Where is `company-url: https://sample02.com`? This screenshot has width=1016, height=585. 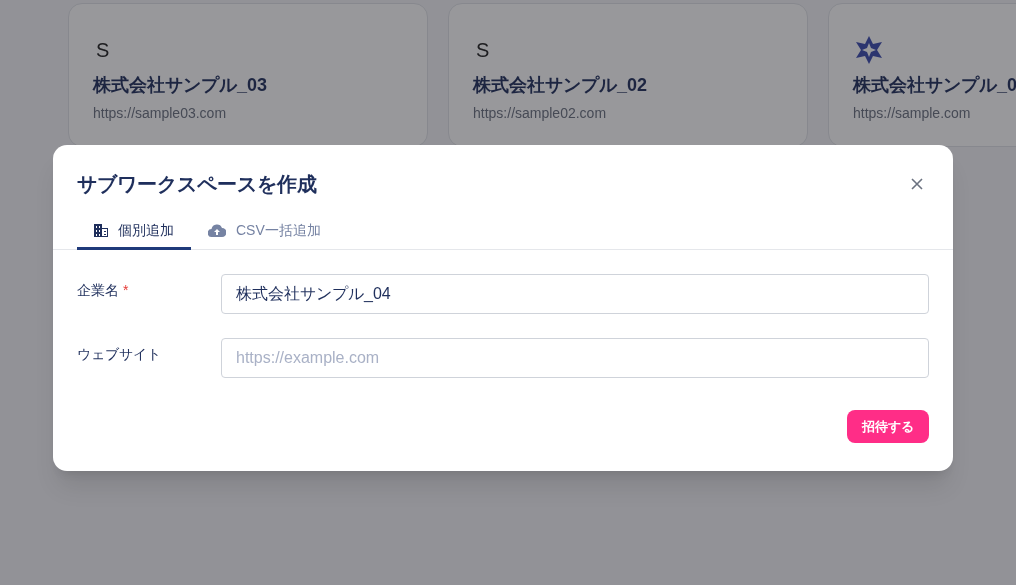
company-url: https://sample02.com is located at coordinates (540, 113).